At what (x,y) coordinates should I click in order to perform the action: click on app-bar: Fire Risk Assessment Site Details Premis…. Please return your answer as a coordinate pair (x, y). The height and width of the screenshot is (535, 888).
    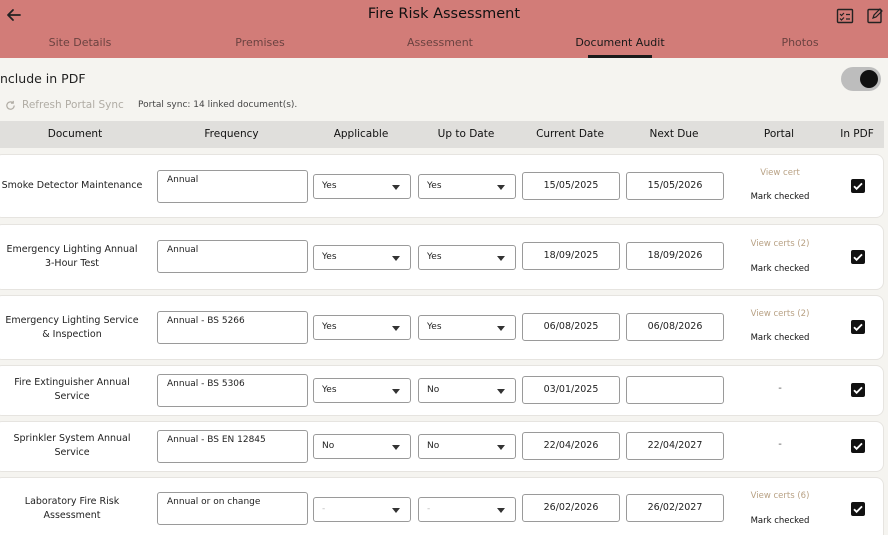
    Looking at the image, I should click on (444, 29).